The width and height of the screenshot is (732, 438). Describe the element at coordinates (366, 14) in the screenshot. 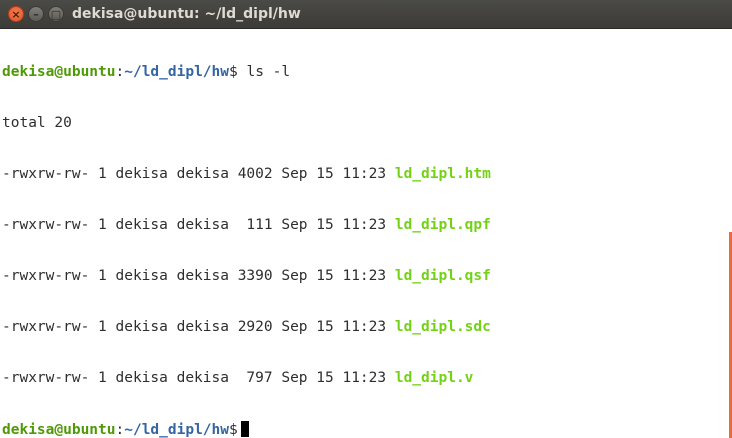

I see `title-bar: × – □ dekisa@ubuntu: ~/ld_dipl/hw` at that location.